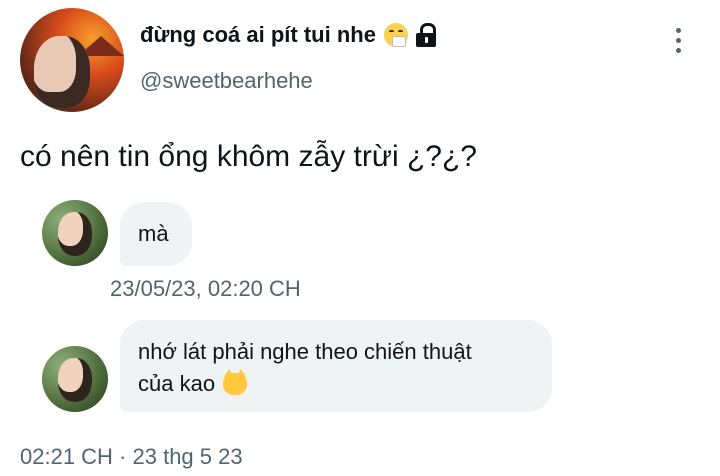  What do you see at coordinates (131, 457) in the screenshot?
I see `tweet-timestamp: 02:21 CH · 23 thg 5 23` at bounding box center [131, 457].